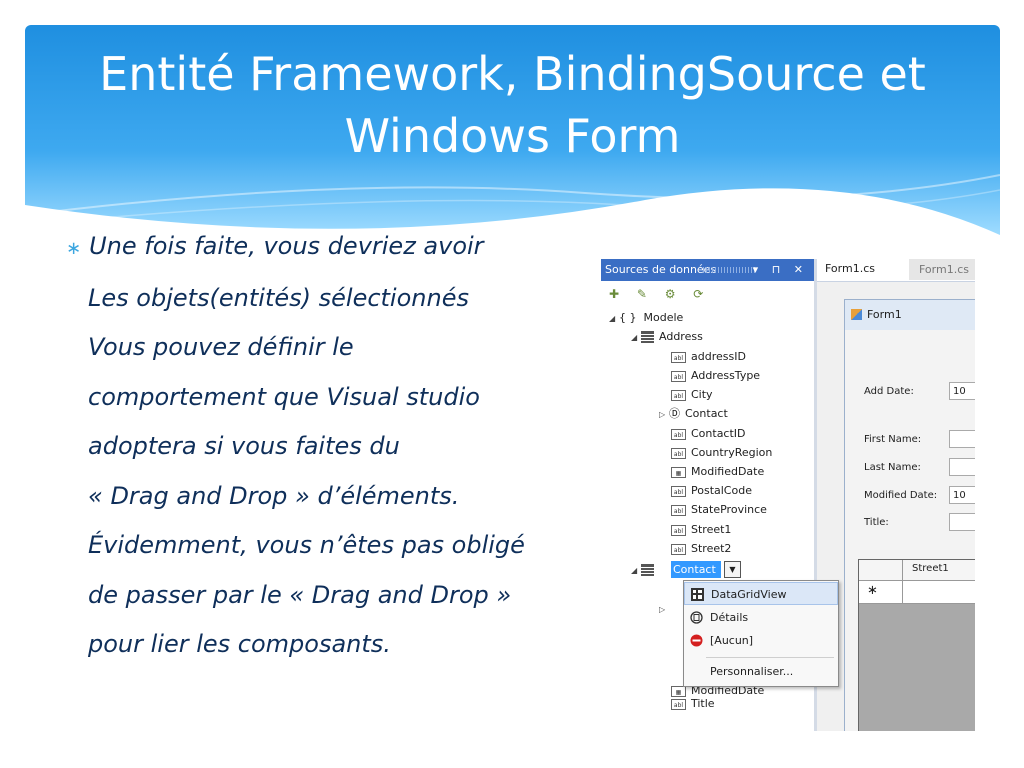 This screenshot has width=1024, height=768. What do you see at coordinates (962, 391) in the screenshot?
I see `add-date-picker: 10` at bounding box center [962, 391].